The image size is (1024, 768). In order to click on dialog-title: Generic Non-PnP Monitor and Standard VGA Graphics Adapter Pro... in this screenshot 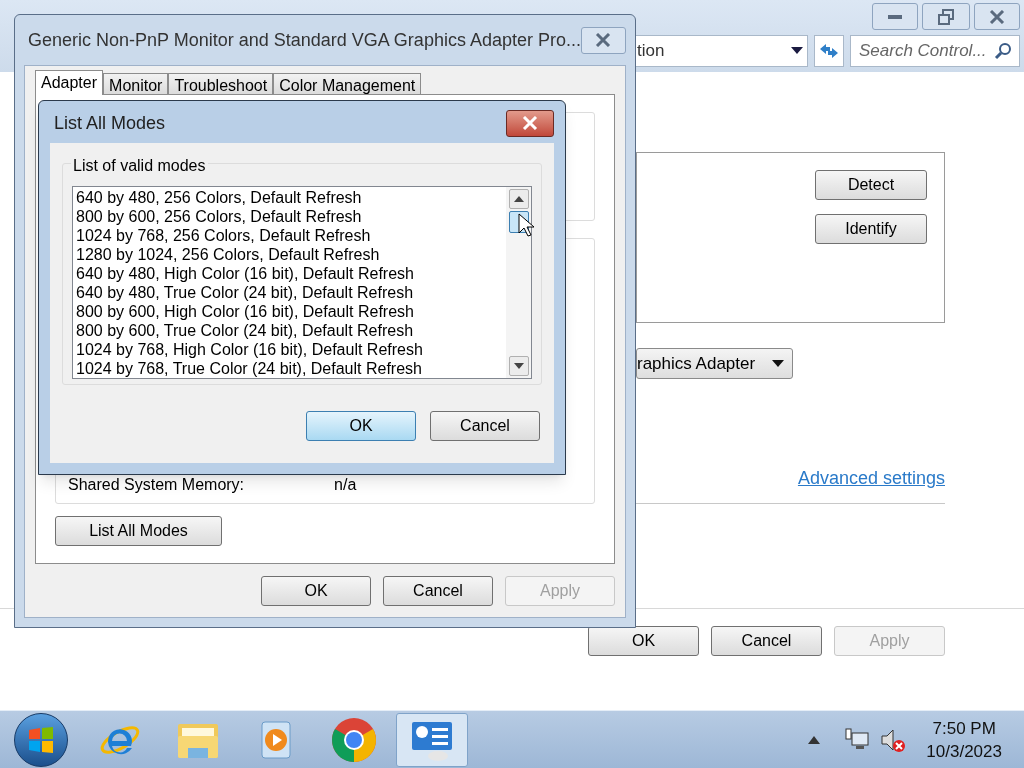, I will do `click(304, 40)`.